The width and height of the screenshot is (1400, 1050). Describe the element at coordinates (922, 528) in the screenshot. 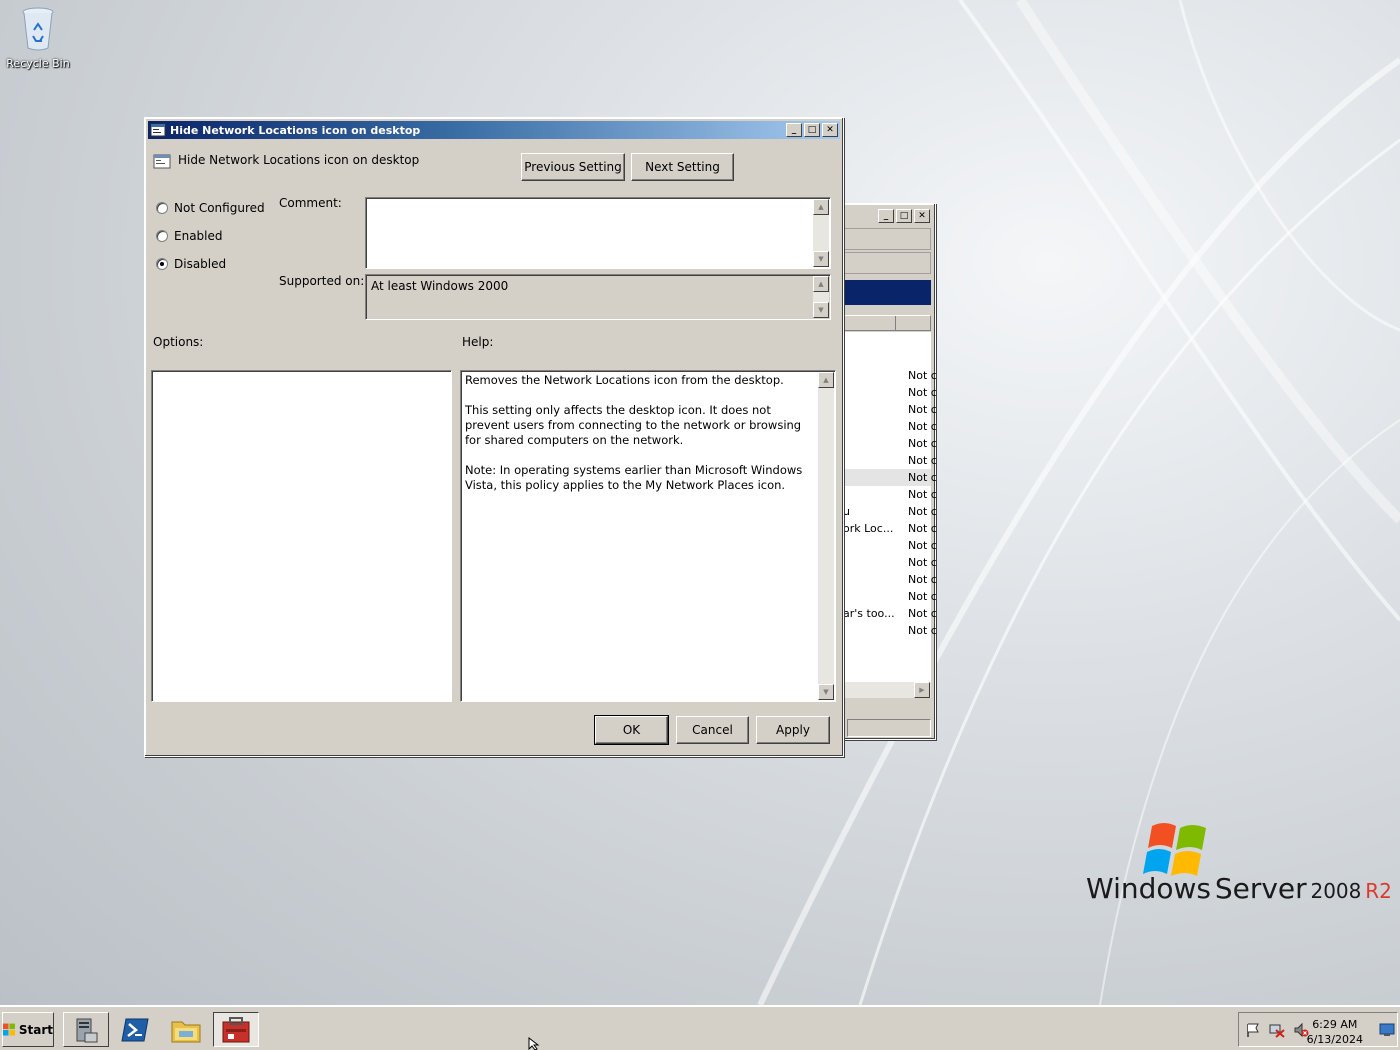

I see `bg-state-9: Not c` at that location.